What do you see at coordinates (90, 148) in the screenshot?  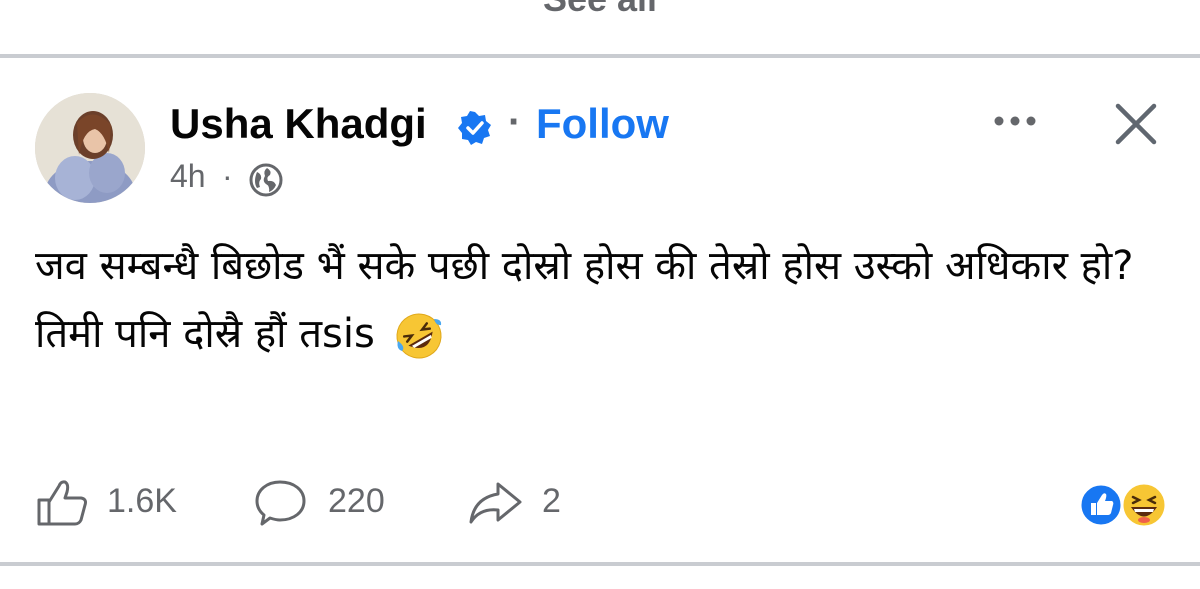 I see `avatar` at bounding box center [90, 148].